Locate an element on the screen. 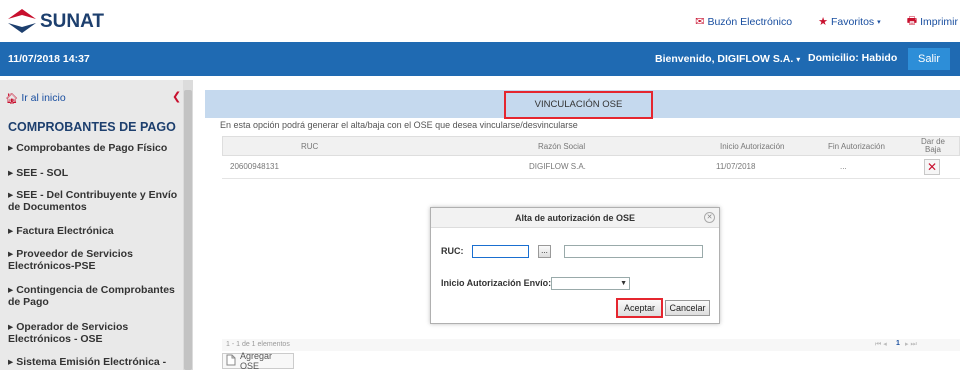 This screenshot has height=371, width=960. col-dar-baja: Dar de Baja is located at coordinates (932, 145).